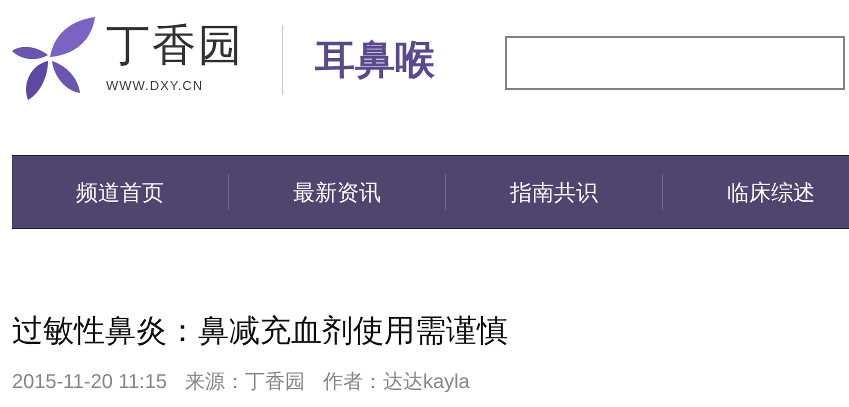 The height and width of the screenshot is (407, 849). What do you see at coordinates (375, 60) in the screenshot?
I see `channel-title: 耳鼻喉` at bounding box center [375, 60].